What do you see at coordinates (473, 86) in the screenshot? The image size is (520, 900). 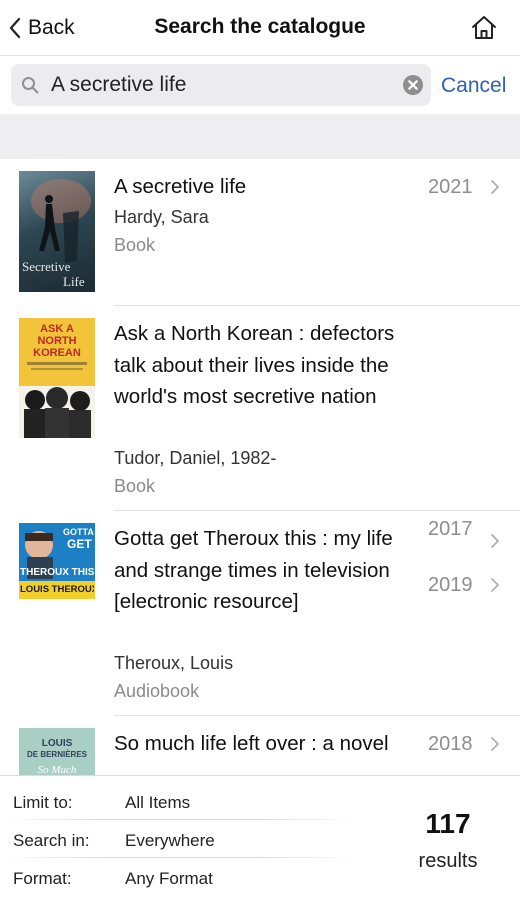 I see `cancel-button: Cancel` at bounding box center [473, 86].